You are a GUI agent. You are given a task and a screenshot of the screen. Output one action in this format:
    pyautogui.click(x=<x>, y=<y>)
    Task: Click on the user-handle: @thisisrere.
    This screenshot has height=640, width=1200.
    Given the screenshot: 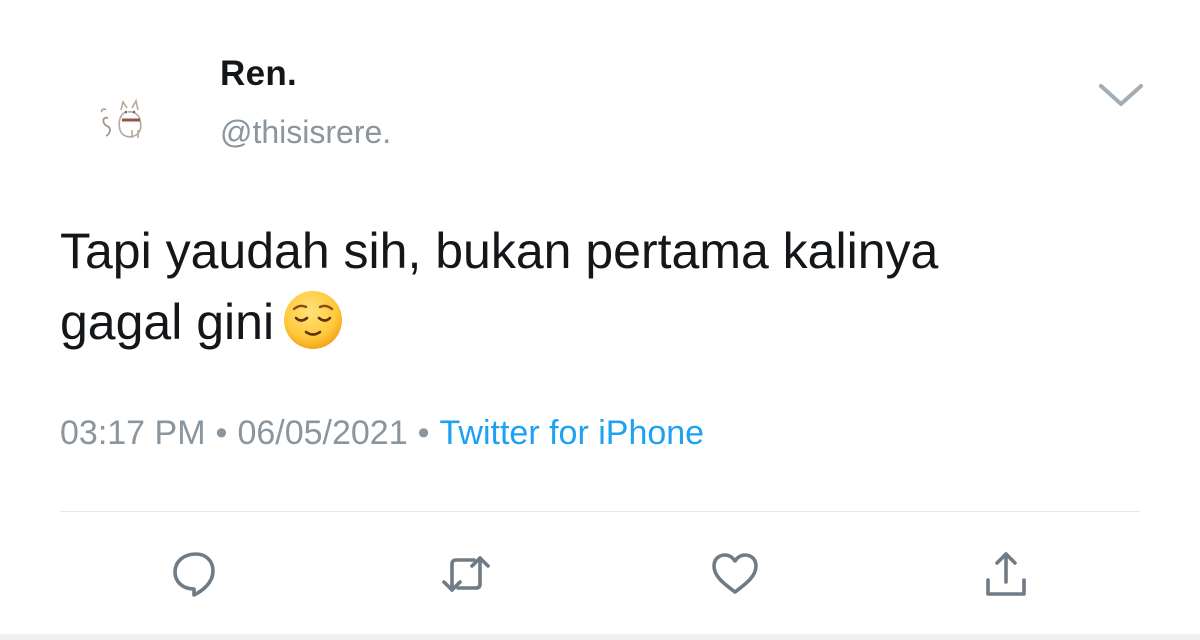 What is the action you would take?
    pyautogui.click(x=305, y=132)
    